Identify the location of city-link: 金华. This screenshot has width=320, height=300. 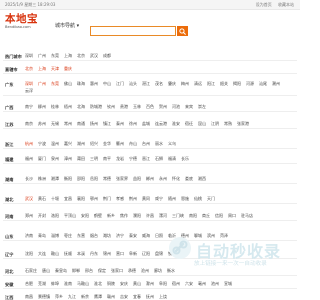
(107, 143).